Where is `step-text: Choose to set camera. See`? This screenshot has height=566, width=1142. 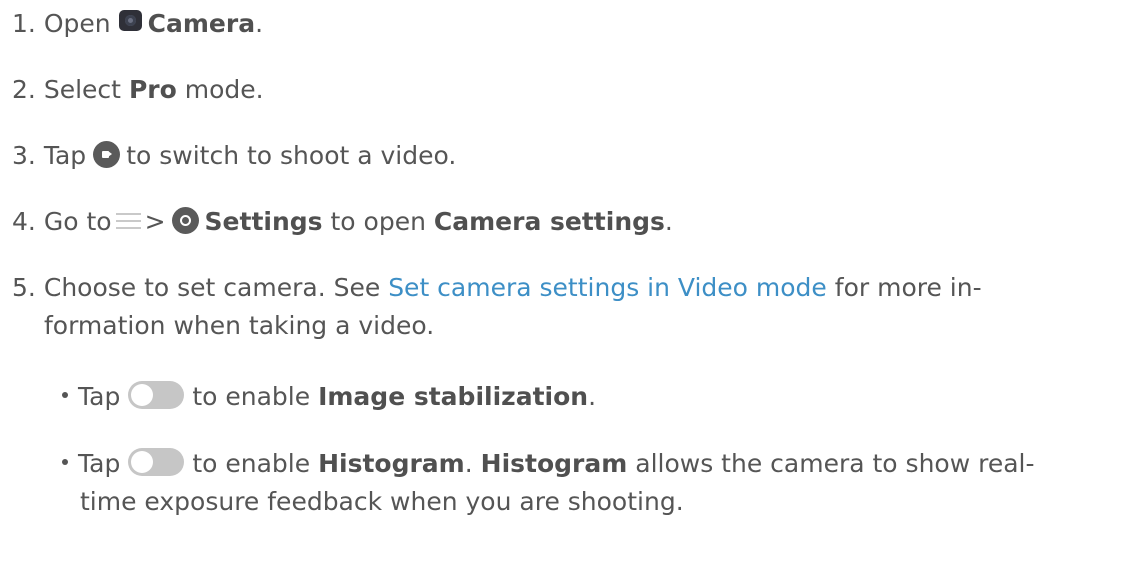 step-text: Choose to set camera. See is located at coordinates (212, 287).